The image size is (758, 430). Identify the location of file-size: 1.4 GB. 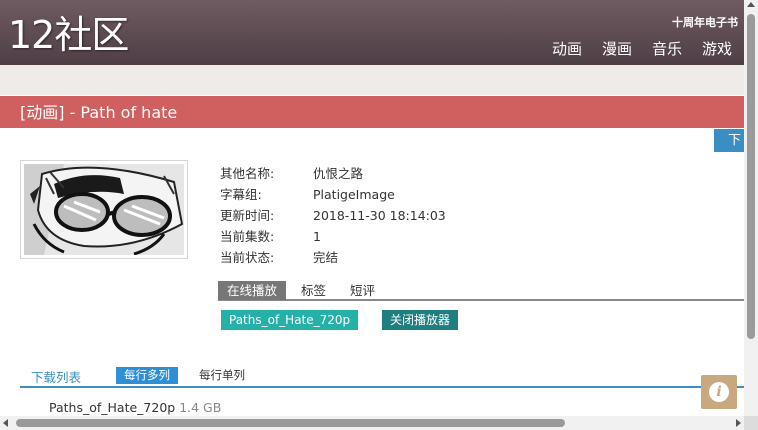
(200, 407).